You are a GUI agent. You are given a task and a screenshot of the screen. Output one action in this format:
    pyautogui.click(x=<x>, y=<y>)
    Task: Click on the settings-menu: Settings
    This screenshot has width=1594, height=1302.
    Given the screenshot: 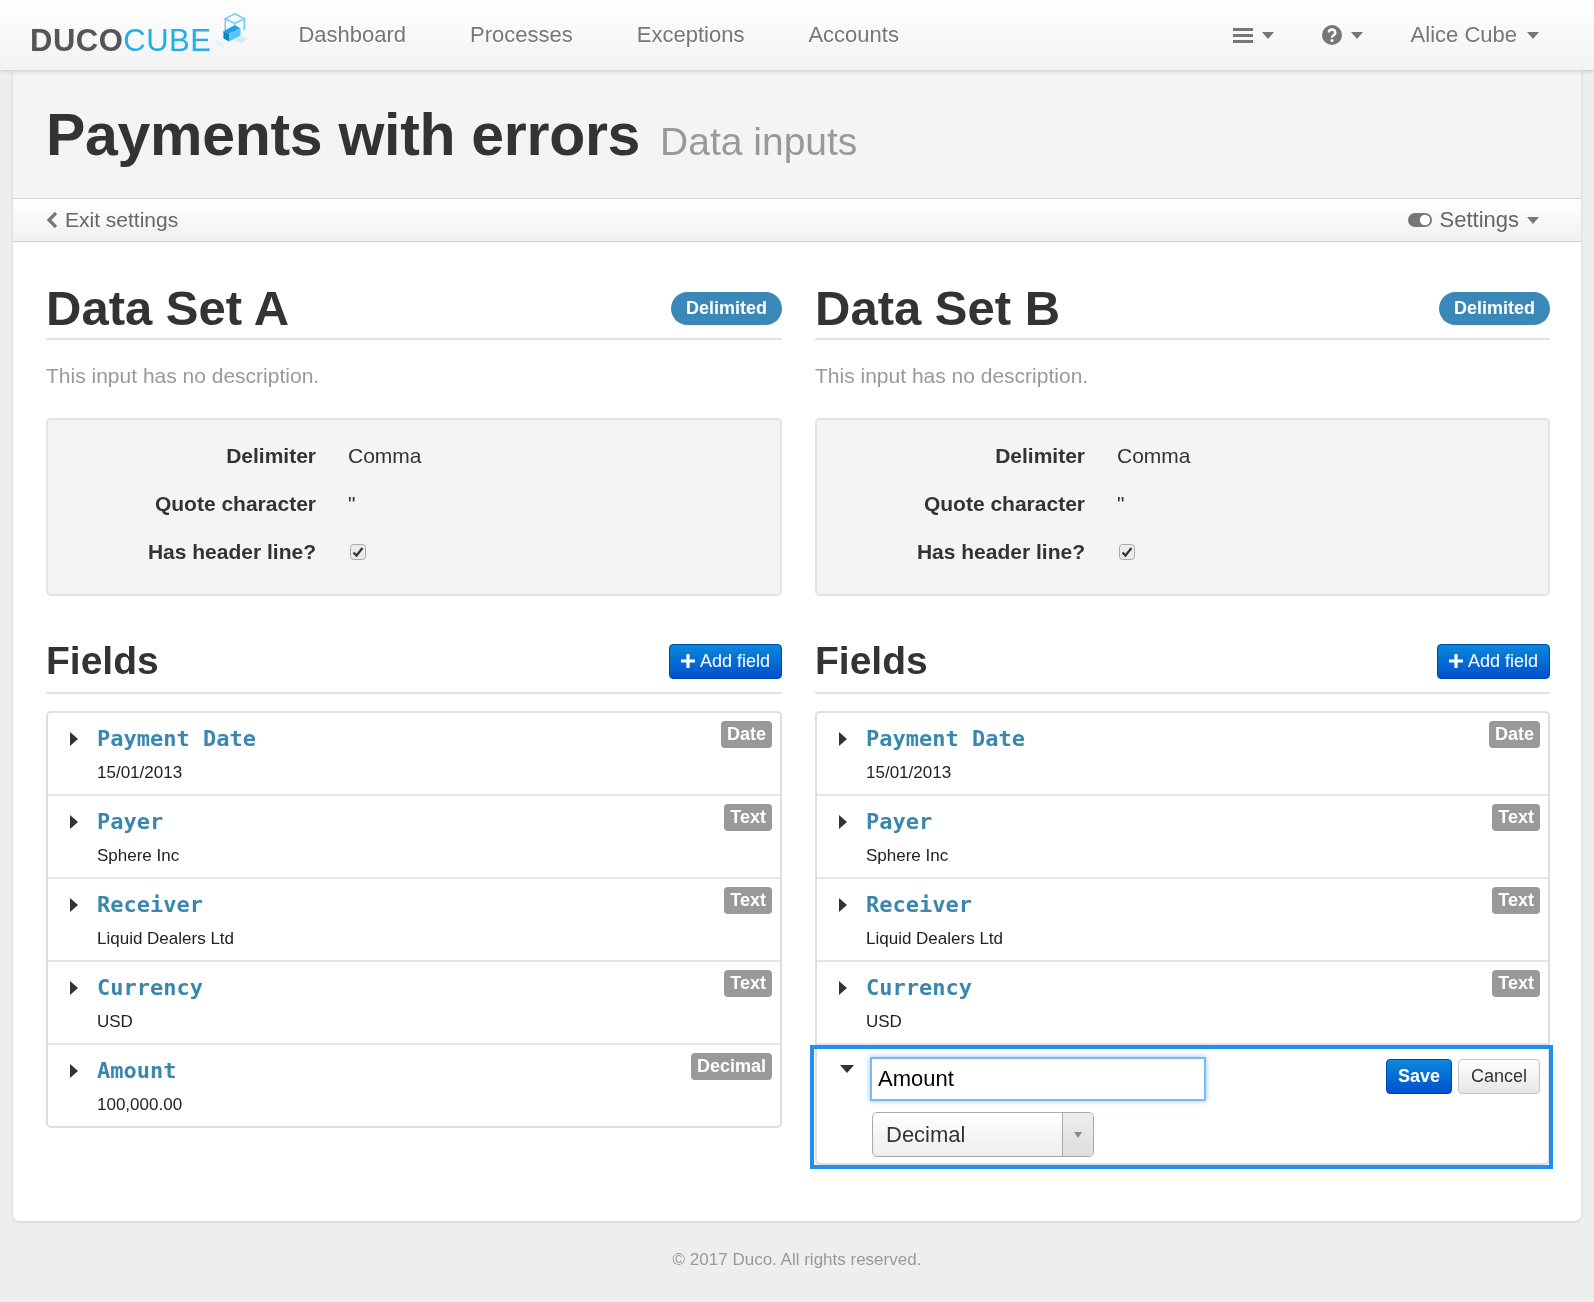 What is the action you would take?
    pyautogui.click(x=1473, y=220)
    